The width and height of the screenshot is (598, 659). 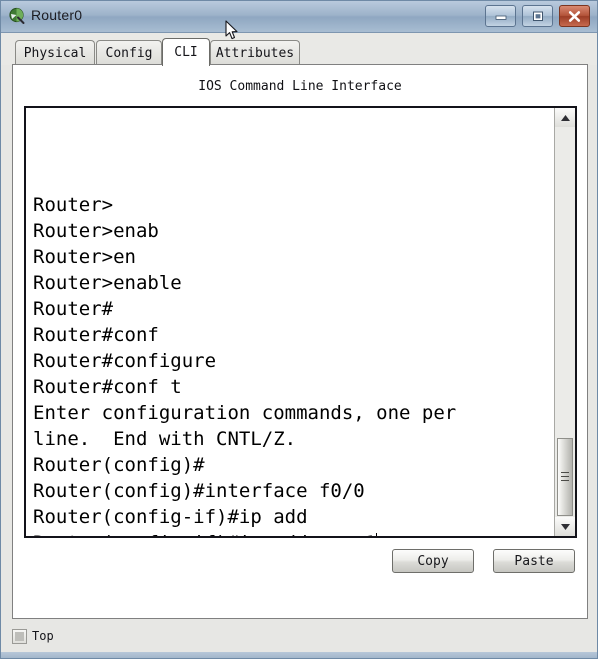 I want to click on copy-button: Copy, so click(x=433, y=561).